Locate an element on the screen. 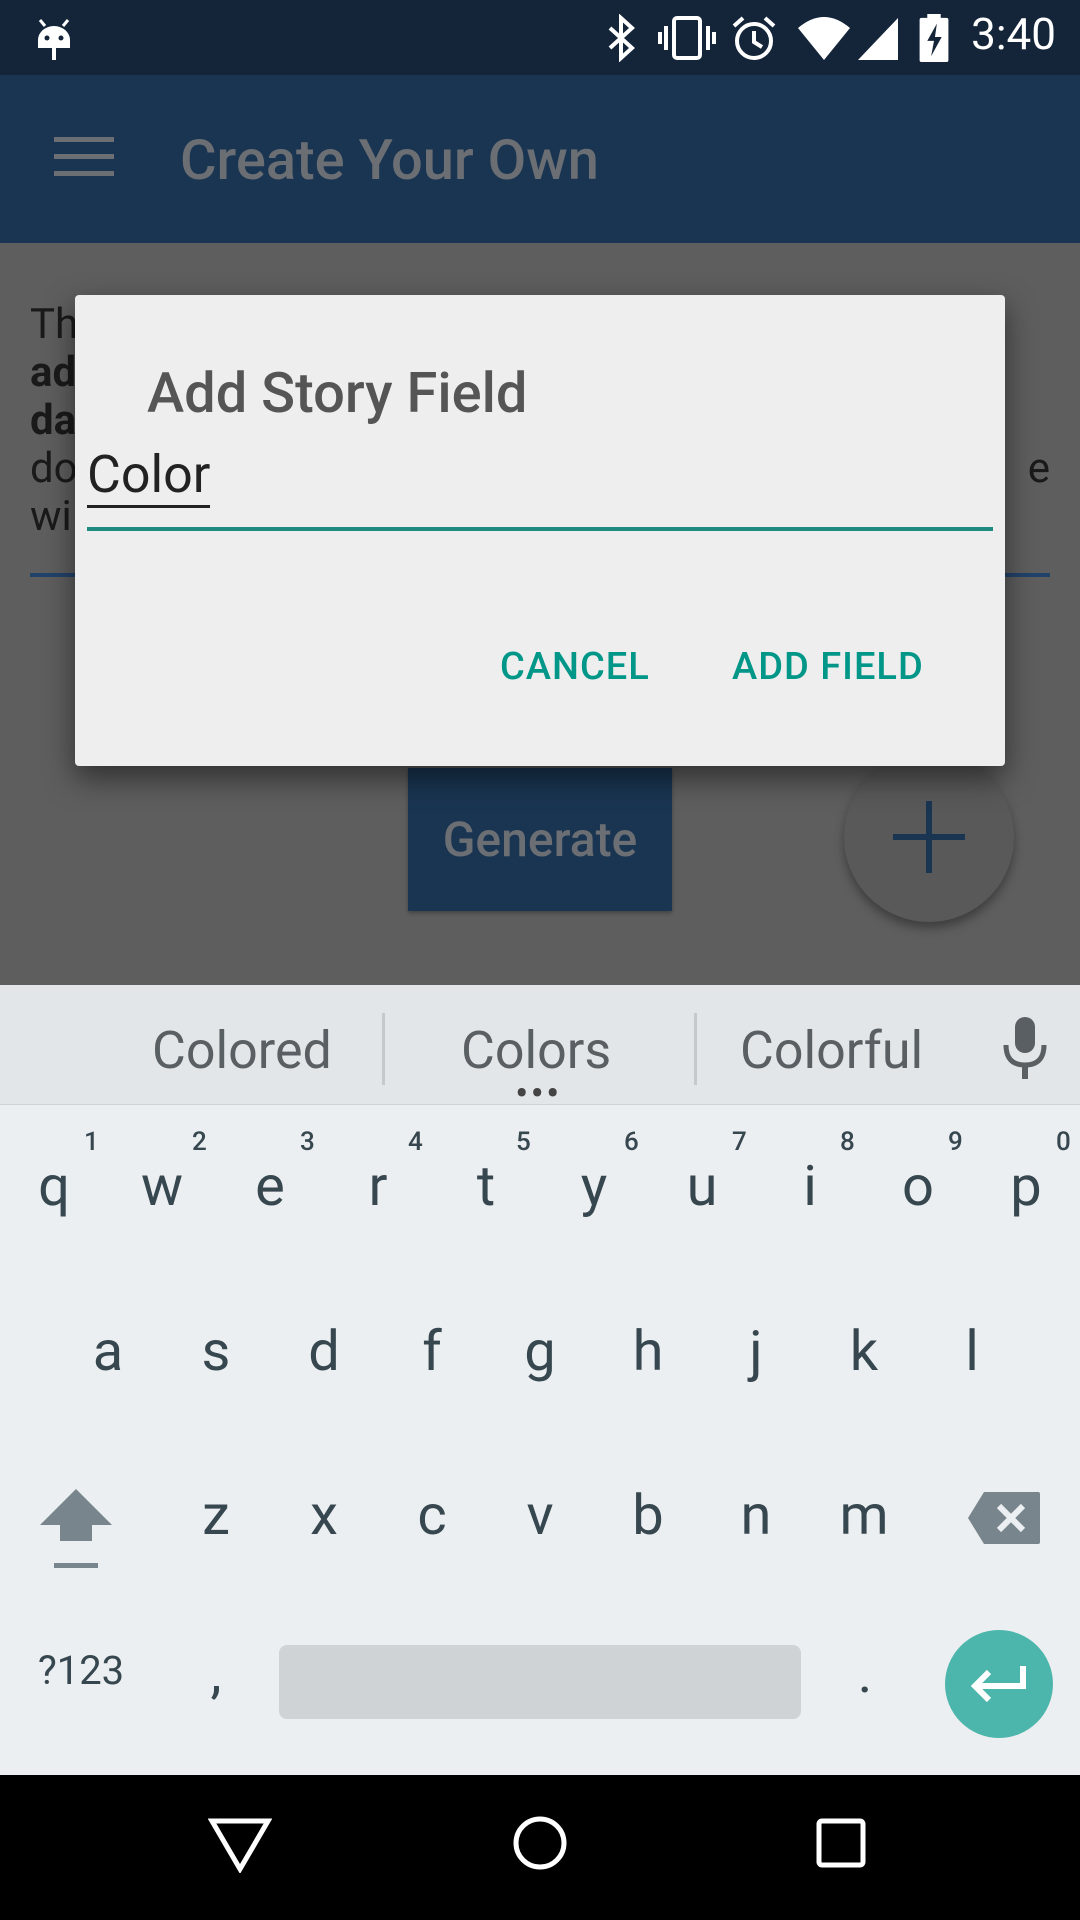 The image size is (1080, 1920). key-b: b is located at coordinates (648, 1515).